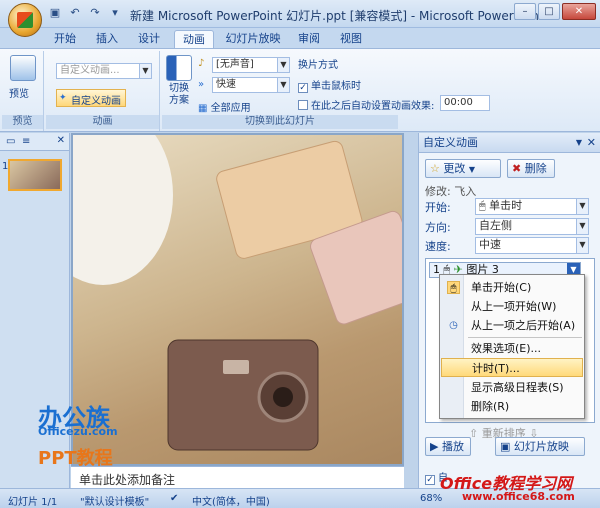 Image resolution: width=600 pixels, height=508 pixels. What do you see at coordinates (85, 13) in the screenshot?
I see `quick-access-toolbar: ▣ ↶ ↷ ▾` at bounding box center [85, 13].